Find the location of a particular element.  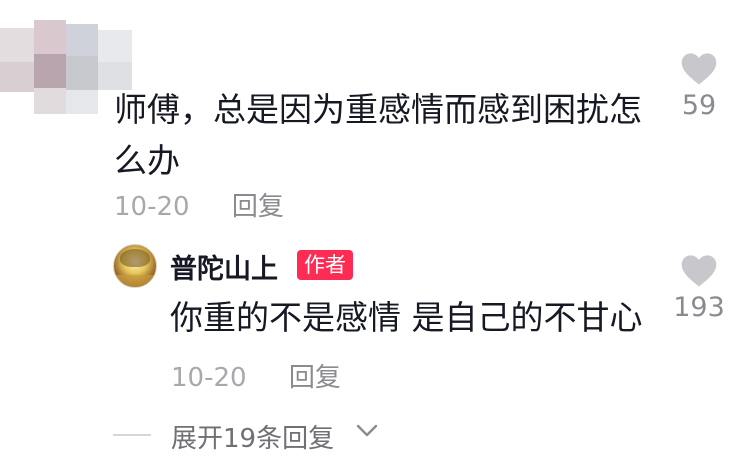

comment-like-button: 59 is located at coordinates (699, 86).